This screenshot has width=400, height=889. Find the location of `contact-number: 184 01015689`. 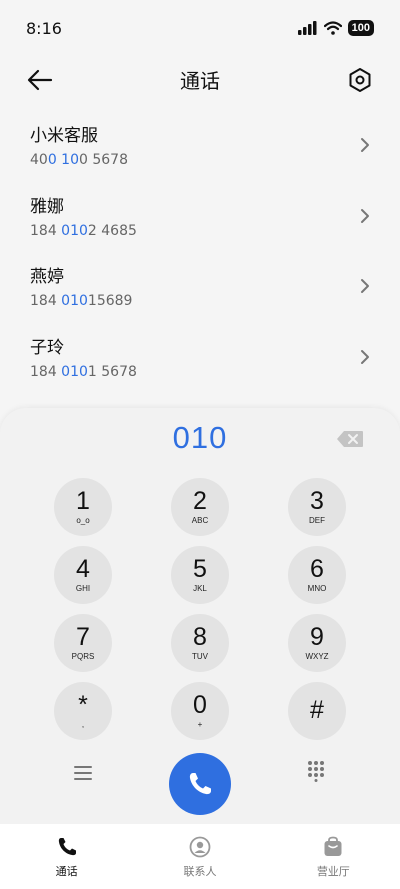

contact-number: 184 01015689 is located at coordinates (81, 301).